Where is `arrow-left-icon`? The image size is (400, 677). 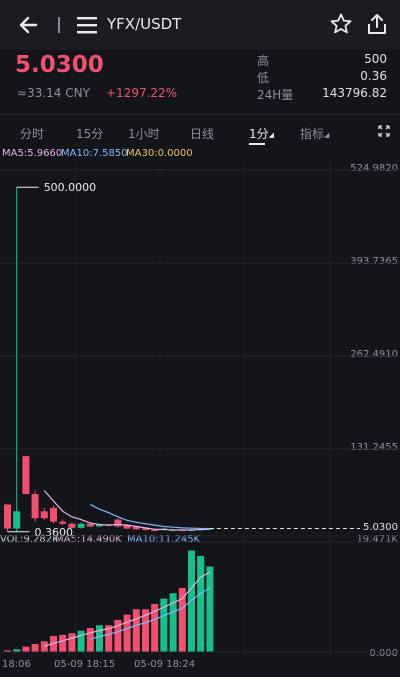 arrow-left-icon is located at coordinates (29, 25).